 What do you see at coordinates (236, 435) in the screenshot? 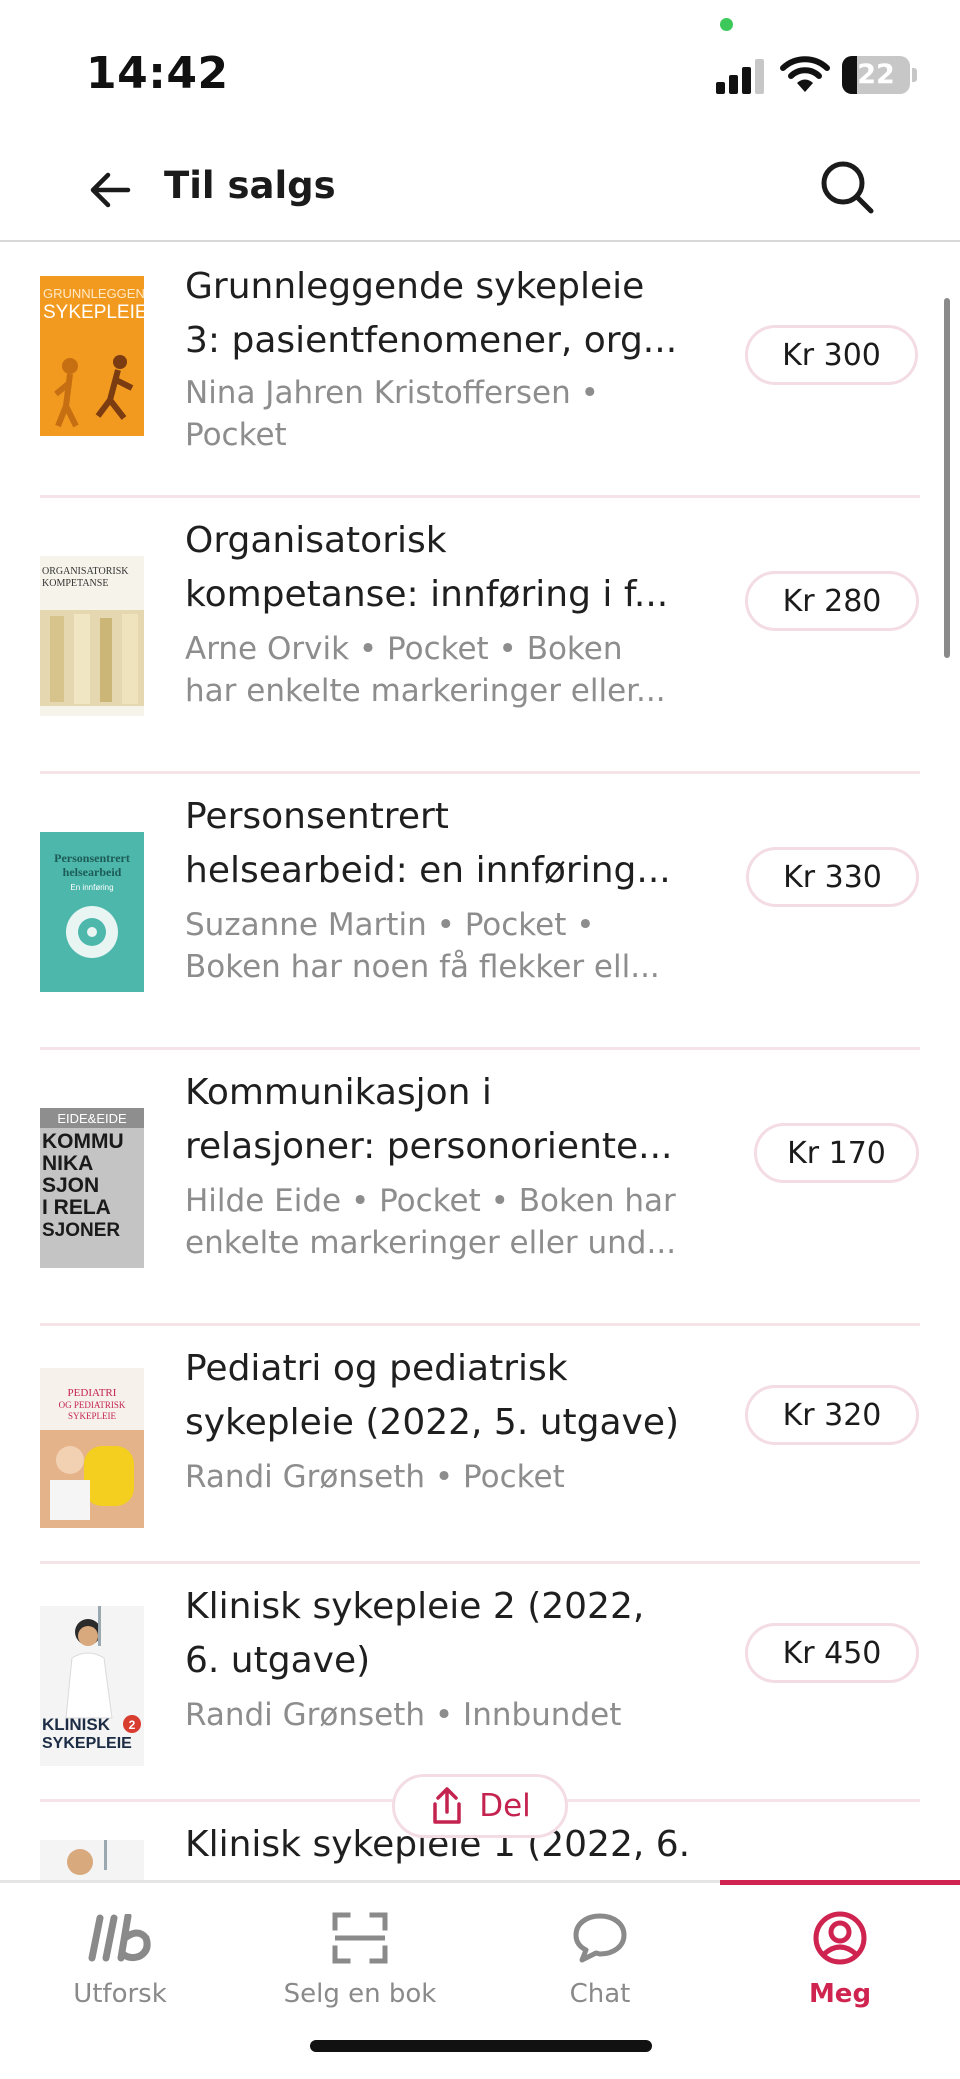
I see `book-meta-line: Pocket` at bounding box center [236, 435].